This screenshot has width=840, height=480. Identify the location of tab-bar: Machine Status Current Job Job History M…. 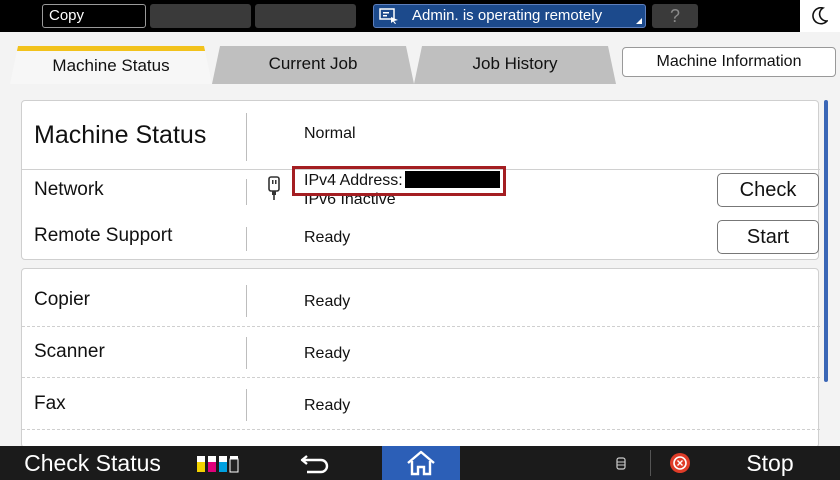
(420, 58).